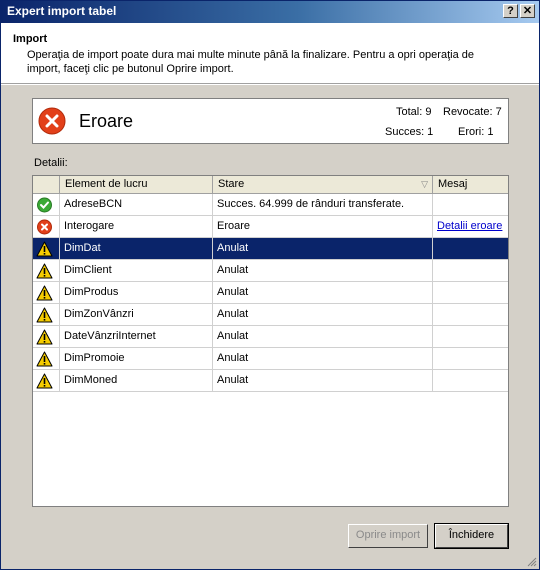 This screenshot has width=540, height=570. Describe the element at coordinates (136, 359) in the screenshot. I see `work-item-cell: DimPromoie` at that location.